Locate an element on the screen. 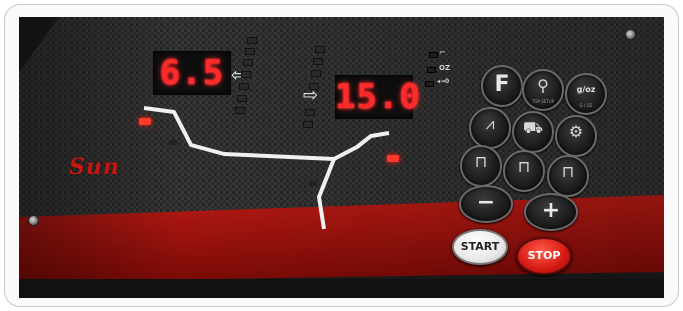 Image resolution: width=683 pixels, height=311 pixels. right-arrow-icon: ⇨ is located at coordinates (311, 95).